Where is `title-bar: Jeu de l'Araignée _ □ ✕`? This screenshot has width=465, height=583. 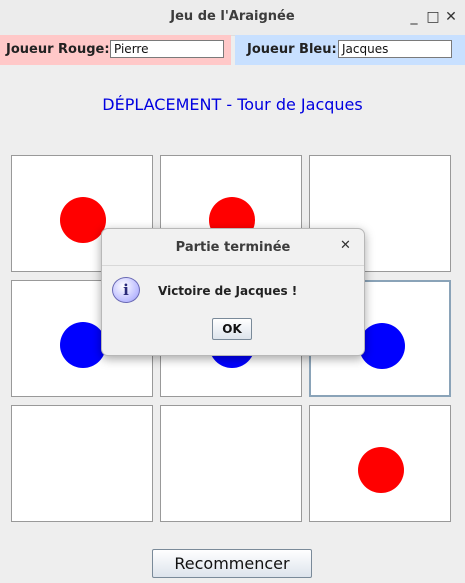
title-bar: Jeu de l'Araignée _ □ ✕ is located at coordinates (232, 18).